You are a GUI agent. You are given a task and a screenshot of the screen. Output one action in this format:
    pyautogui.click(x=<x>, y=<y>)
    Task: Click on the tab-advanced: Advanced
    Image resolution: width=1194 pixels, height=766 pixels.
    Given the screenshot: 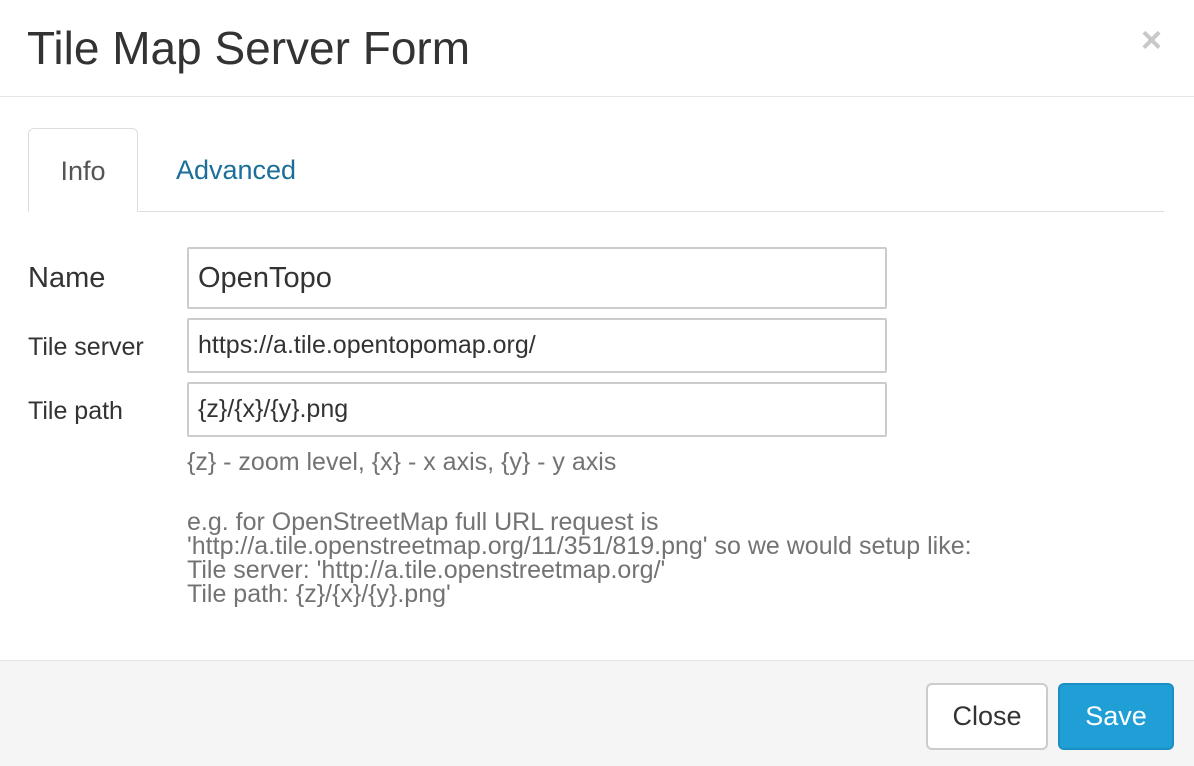 What is the action you would take?
    pyautogui.click(x=236, y=170)
    